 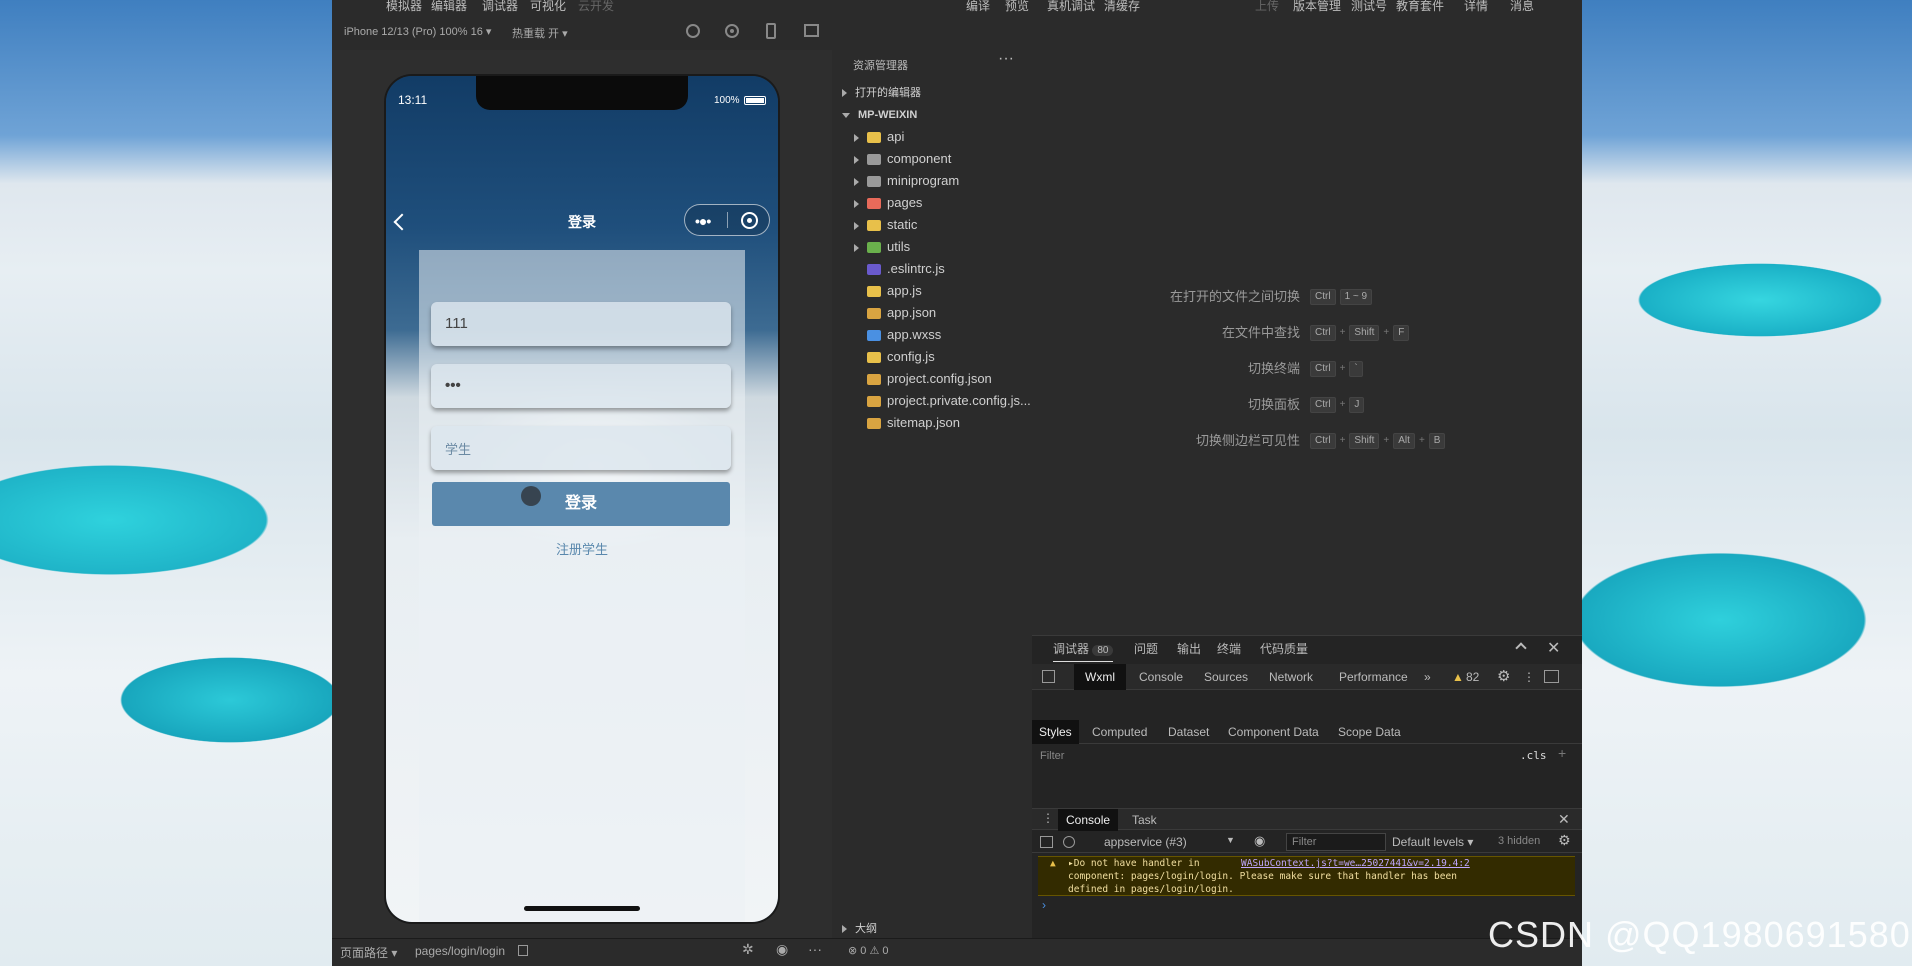 What do you see at coordinates (933, 335) in the screenshot?
I see `file-item: app.wxss` at bounding box center [933, 335].